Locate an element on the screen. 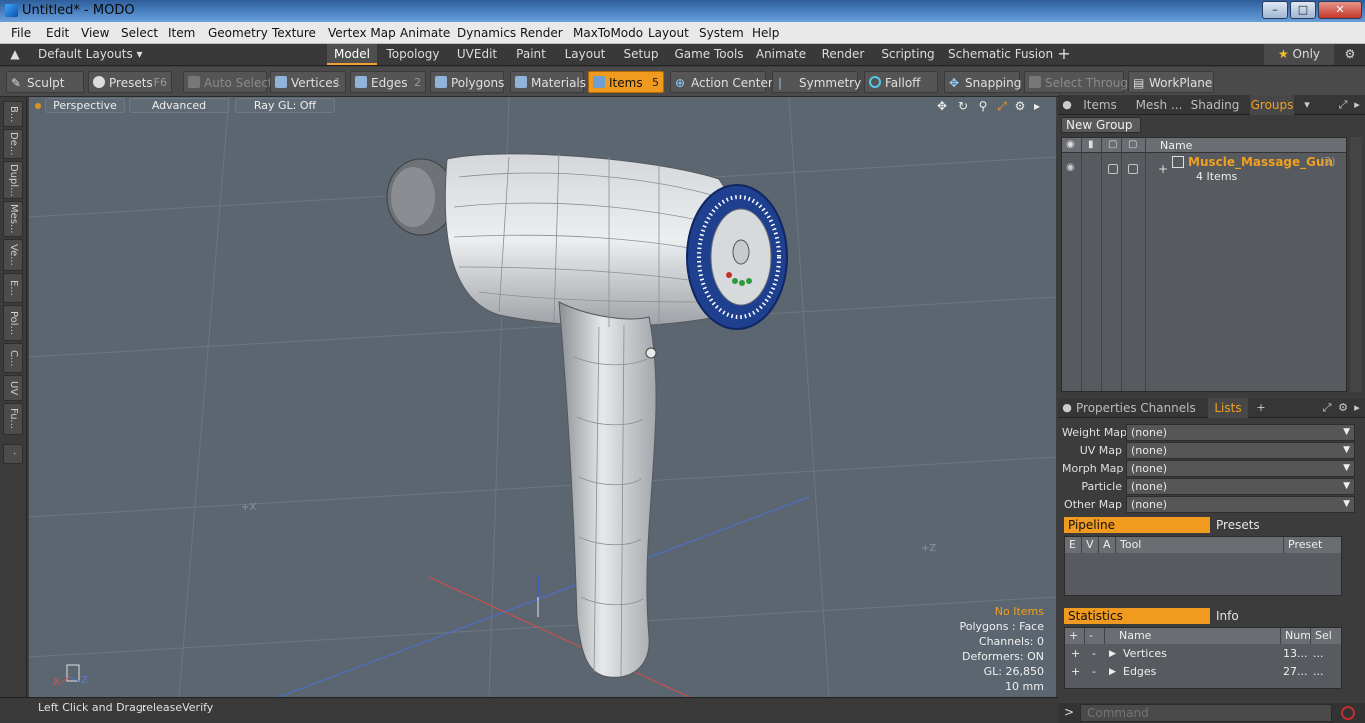  tab-scripting: Scripting is located at coordinates (908, 54).